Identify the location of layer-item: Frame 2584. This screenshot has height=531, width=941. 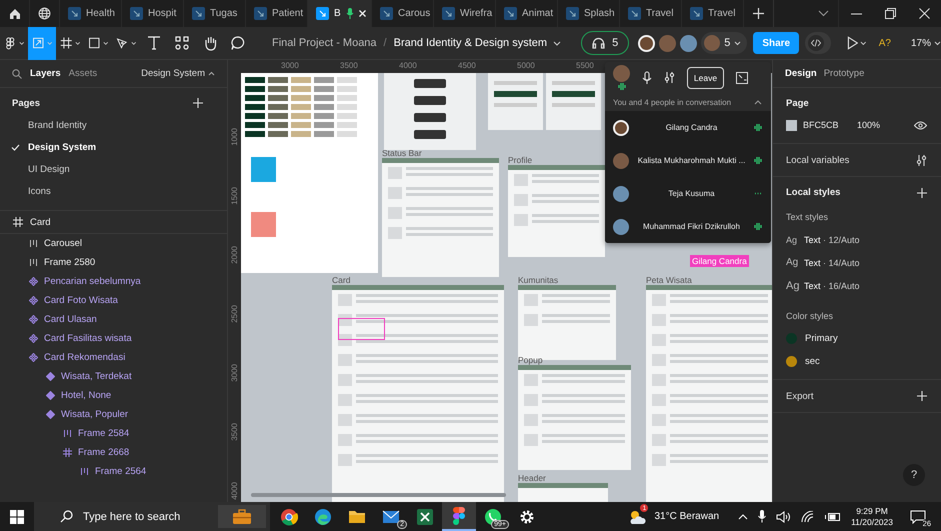
(113, 433).